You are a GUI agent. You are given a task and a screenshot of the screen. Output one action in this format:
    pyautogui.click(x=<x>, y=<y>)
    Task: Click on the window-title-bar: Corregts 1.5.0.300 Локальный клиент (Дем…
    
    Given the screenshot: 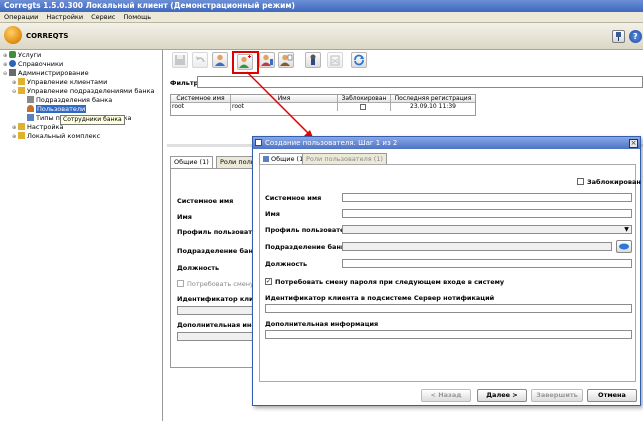 What is the action you would take?
    pyautogui.click(x=321, y=6)
    